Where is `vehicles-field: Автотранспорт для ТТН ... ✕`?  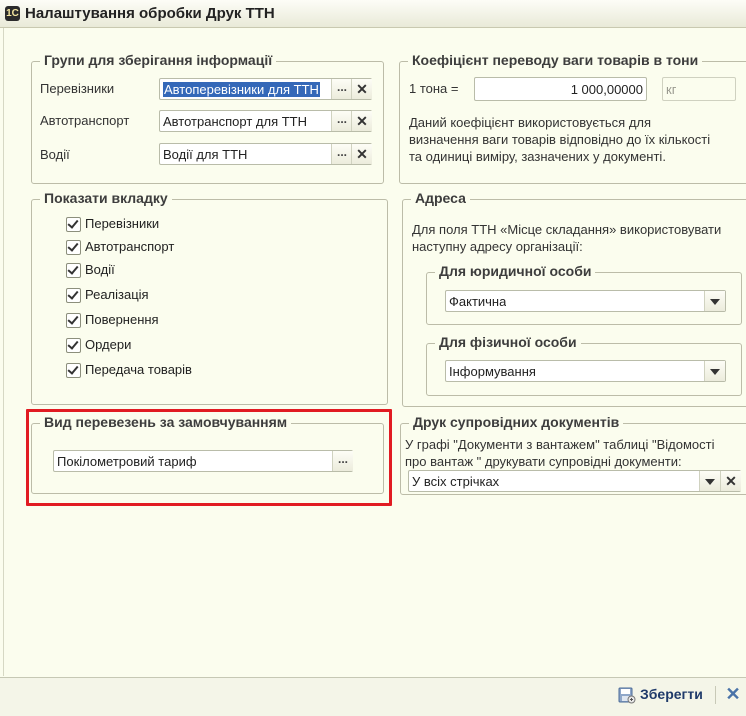 vehicles-field: Автотранспорт для ТТН ... ✕ is located at coordinates (265, 121).